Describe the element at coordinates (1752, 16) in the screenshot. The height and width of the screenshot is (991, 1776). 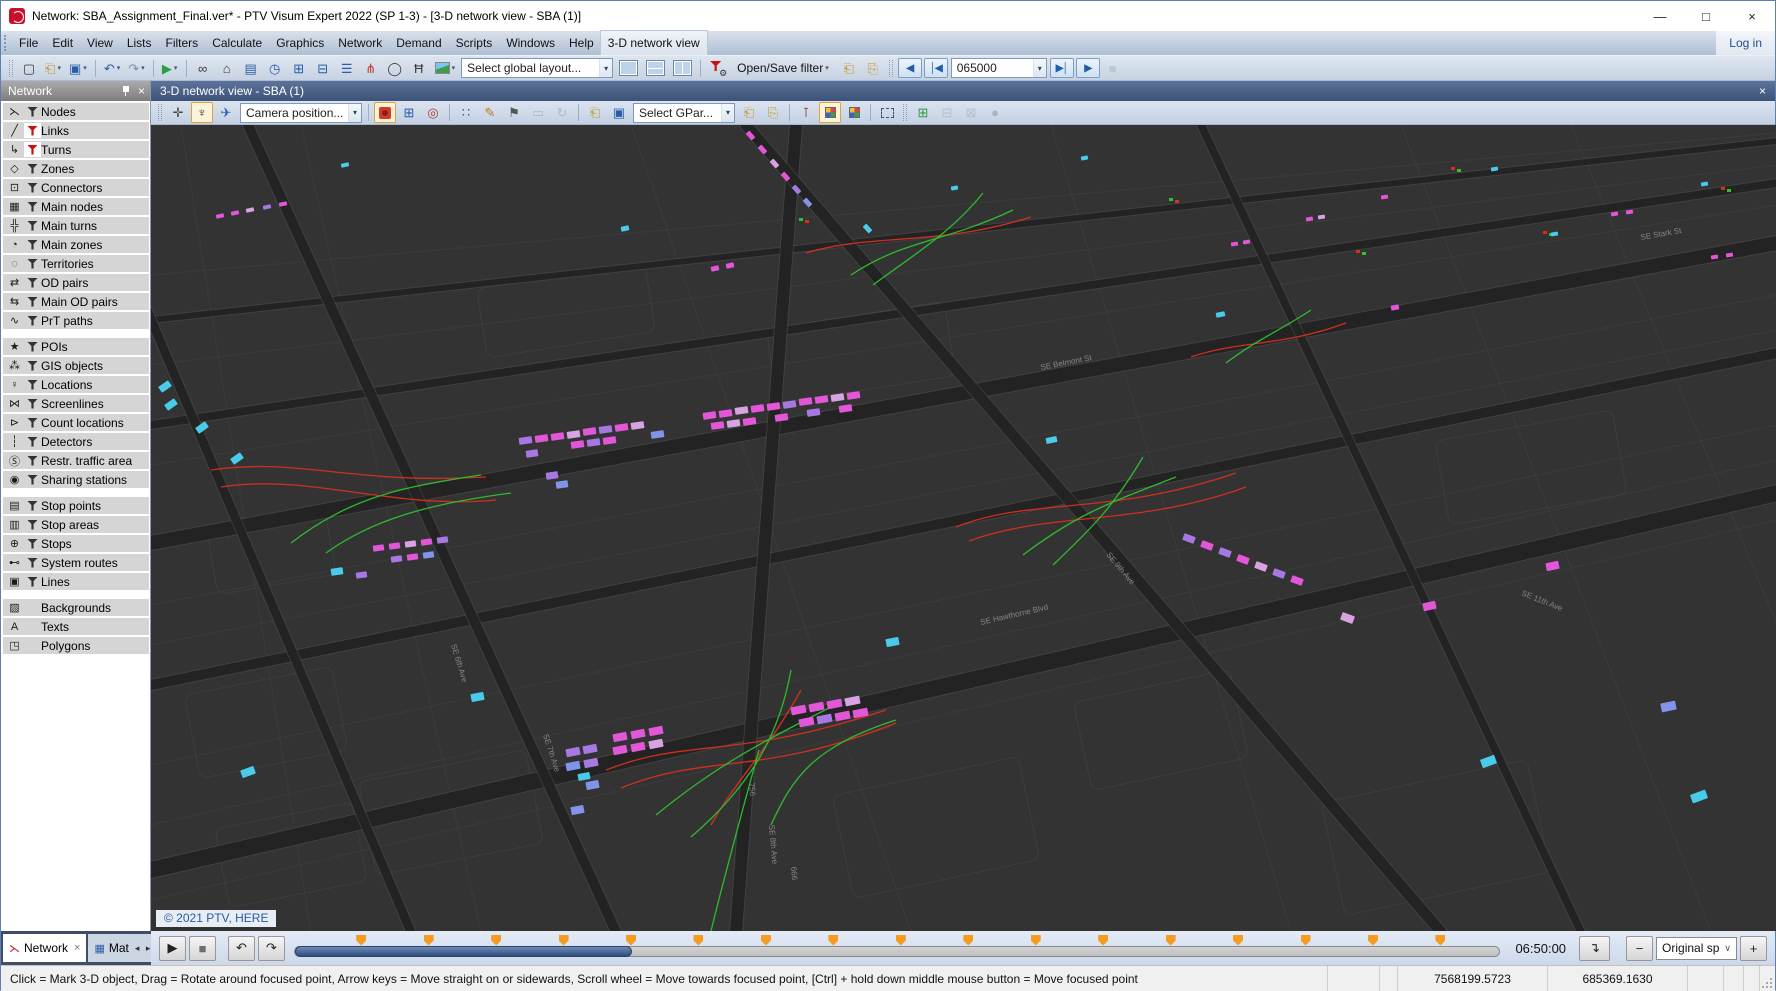
I see `close-button: ×` at that location.